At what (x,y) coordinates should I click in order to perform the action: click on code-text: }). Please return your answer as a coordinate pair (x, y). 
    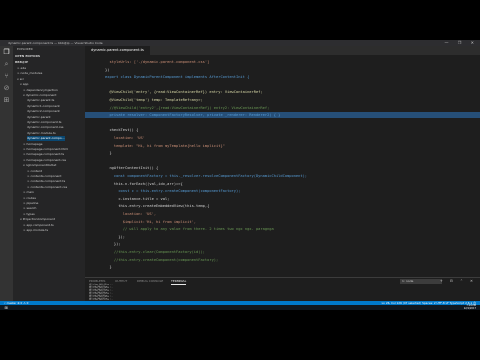
    Looking at the image, I should click on (107, 69).